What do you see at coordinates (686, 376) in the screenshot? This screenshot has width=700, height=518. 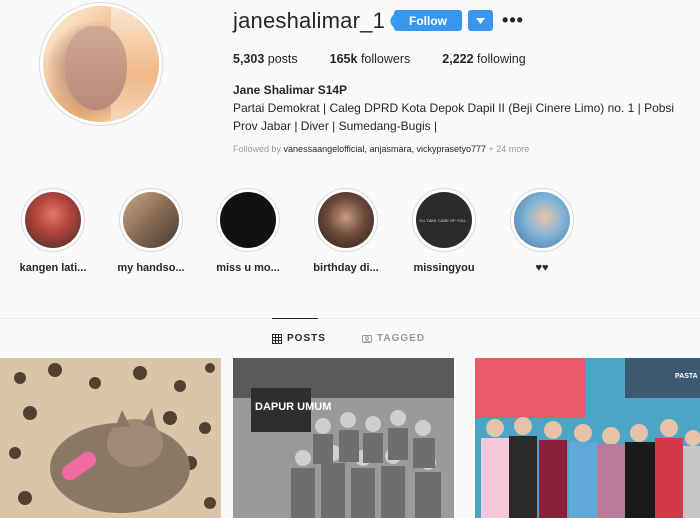 I see `post-overlay-text: PASTA` at bounding box center [686, 376].